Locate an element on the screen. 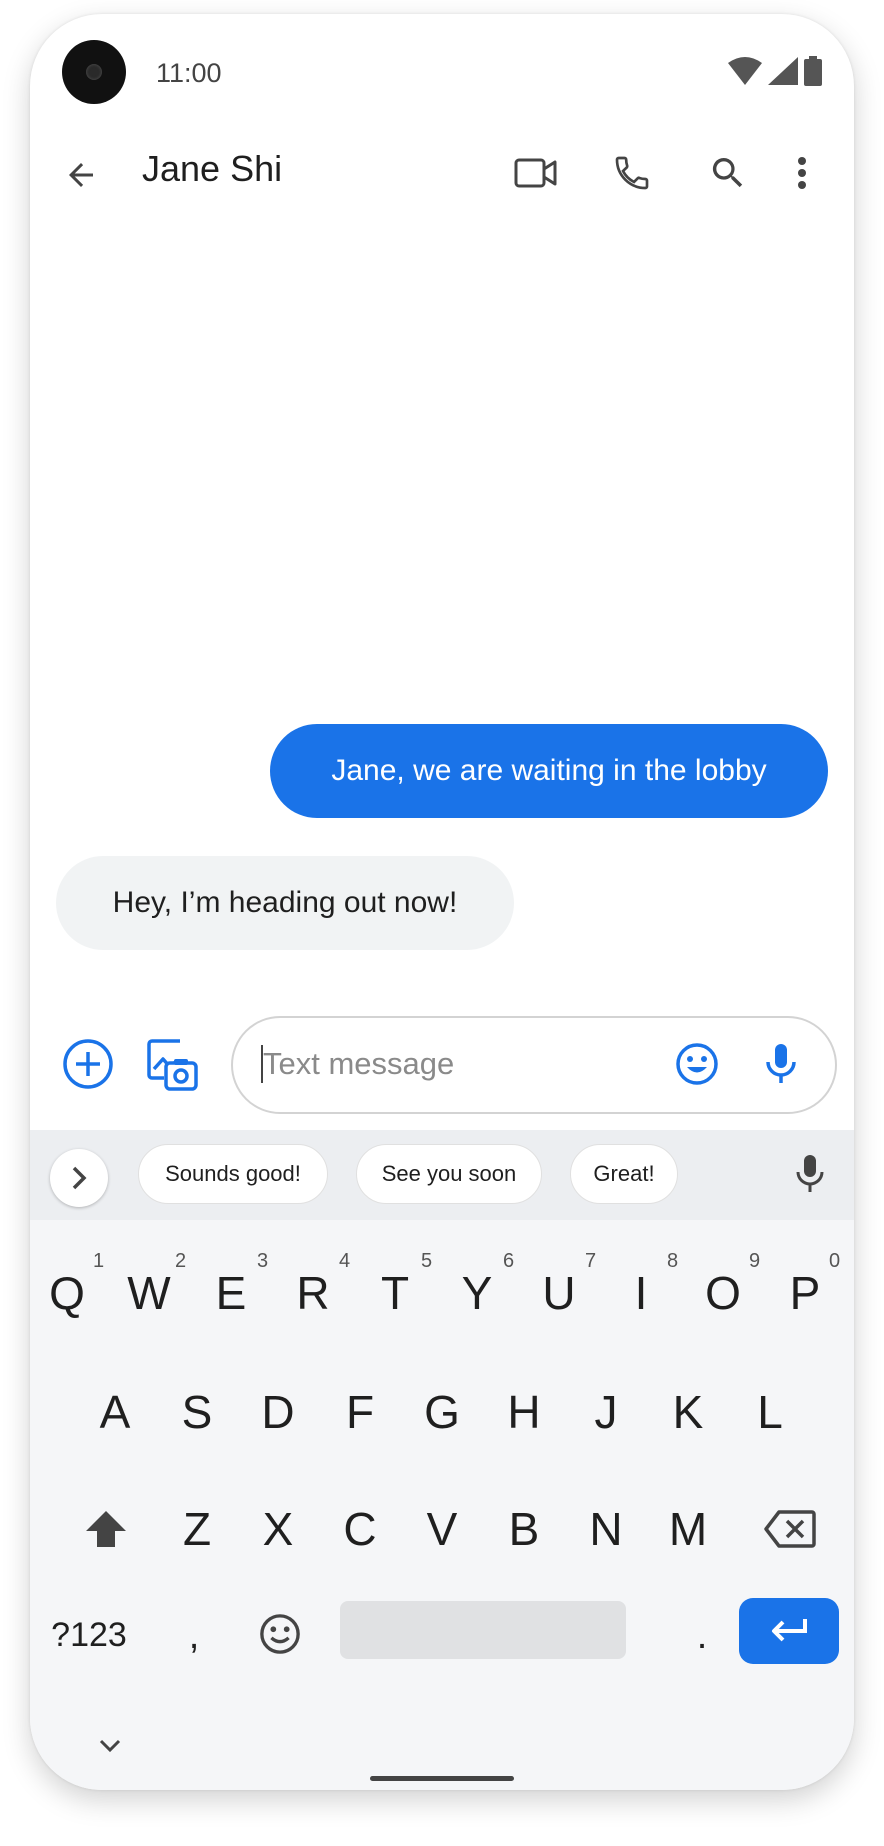 This screenshot has height=1846, width=884. key-r: R is located at coordinates (313, 1293).